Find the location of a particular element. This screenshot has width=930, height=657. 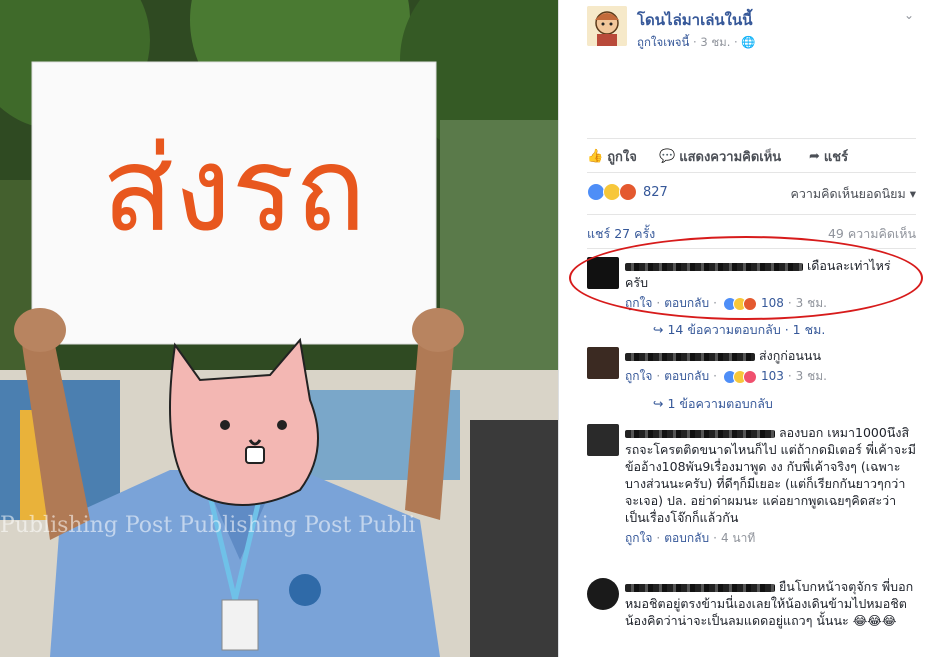

like-button: 👍 ถูกใจ is located at coordinates (612, 156).